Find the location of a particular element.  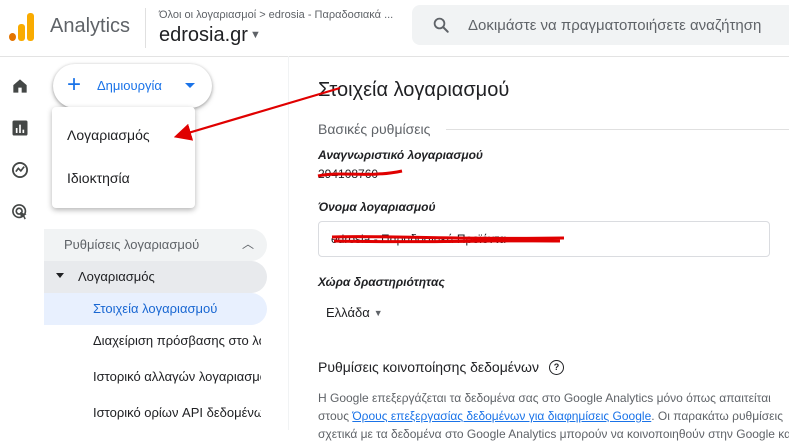

country-selector: Ελλάδα ▼ is located at coordinates (354, 312).